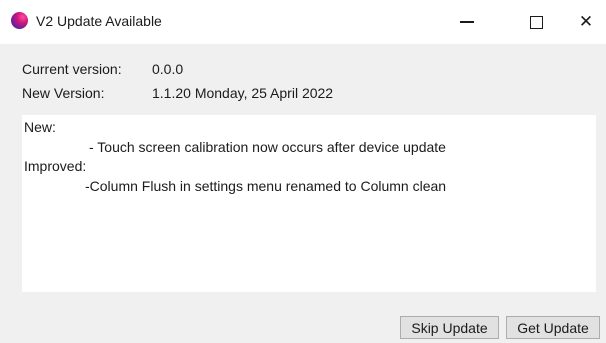  I want to click on title-bar: V2 Update Available ✕, so click(303, 22).